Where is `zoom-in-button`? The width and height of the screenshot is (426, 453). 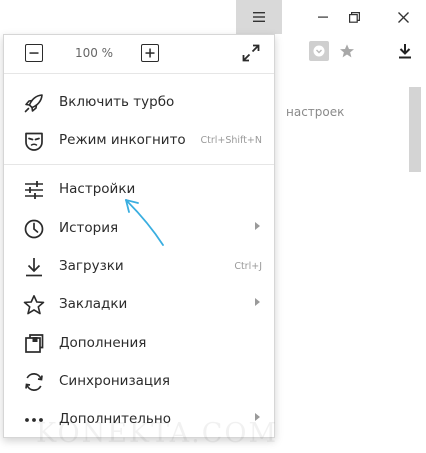
zoom-in-button is located at coordinates (150, 53).